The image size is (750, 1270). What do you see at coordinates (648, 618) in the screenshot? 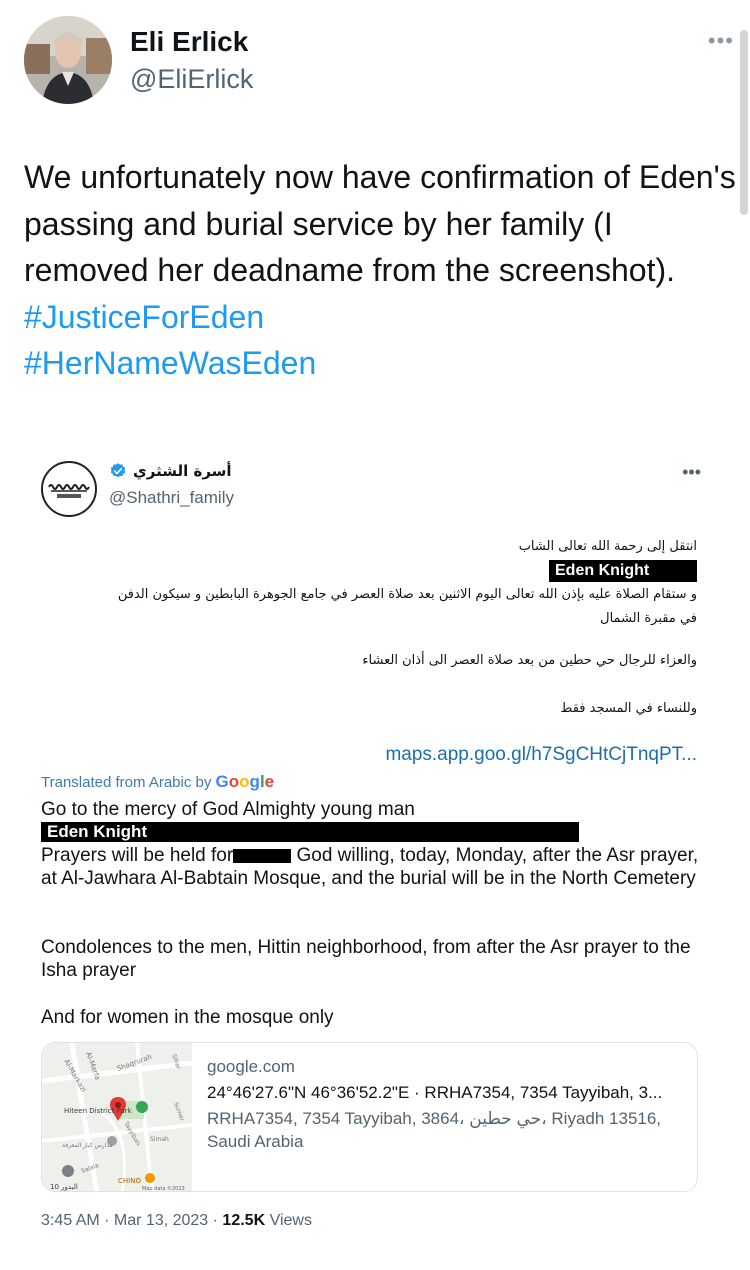
I see `arabic-line: في مقبرة الشمال` at bounding box center [648, 618].